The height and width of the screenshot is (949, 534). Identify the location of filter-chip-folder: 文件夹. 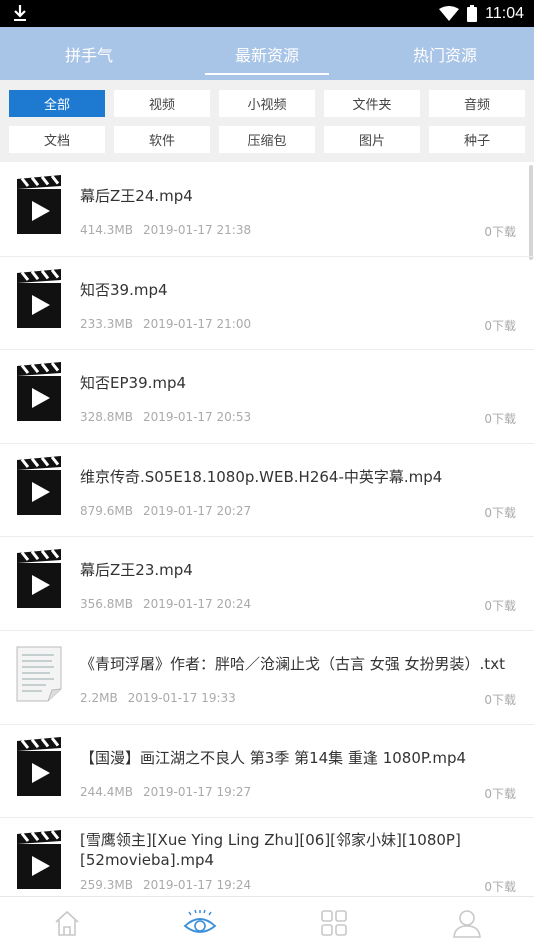
(372, 103).